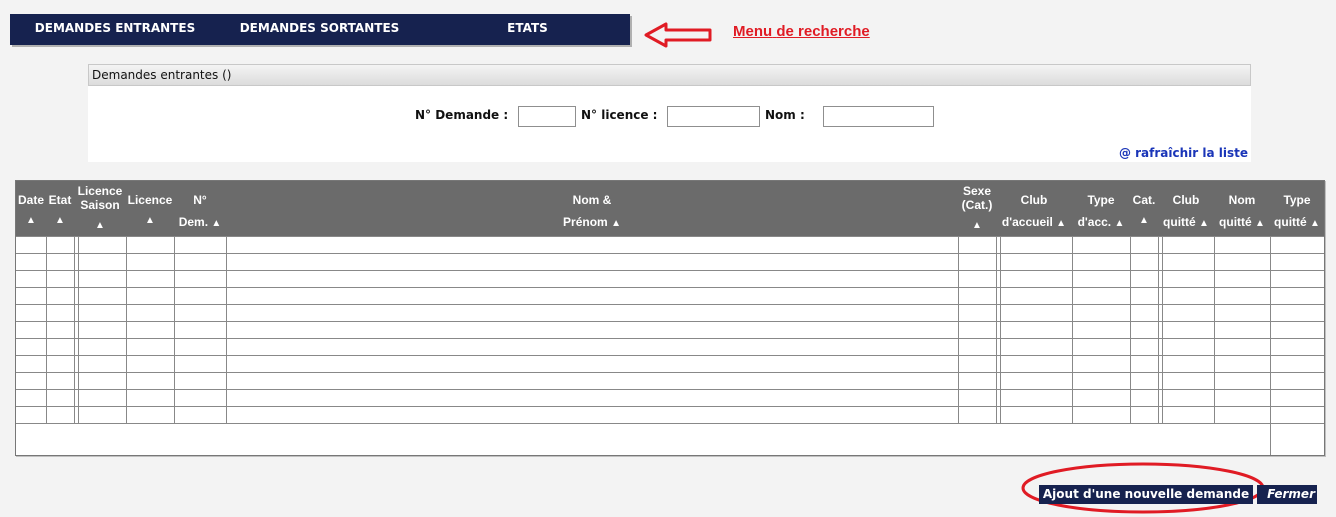 This screenshot has height=517, width=1336. I want to click on col-date: Date ▲, so click(31, 208).